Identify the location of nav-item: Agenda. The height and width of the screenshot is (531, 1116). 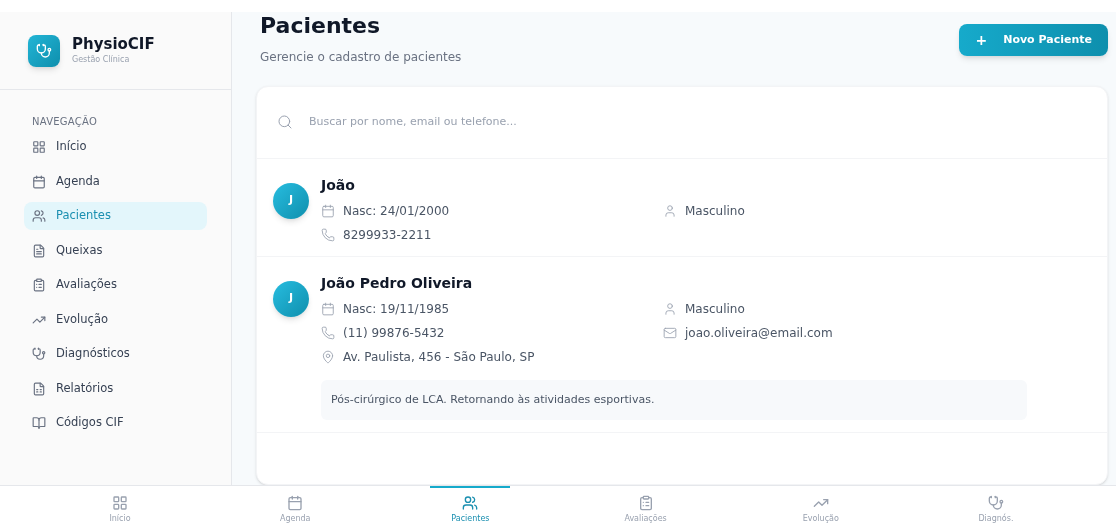
(115, 181).